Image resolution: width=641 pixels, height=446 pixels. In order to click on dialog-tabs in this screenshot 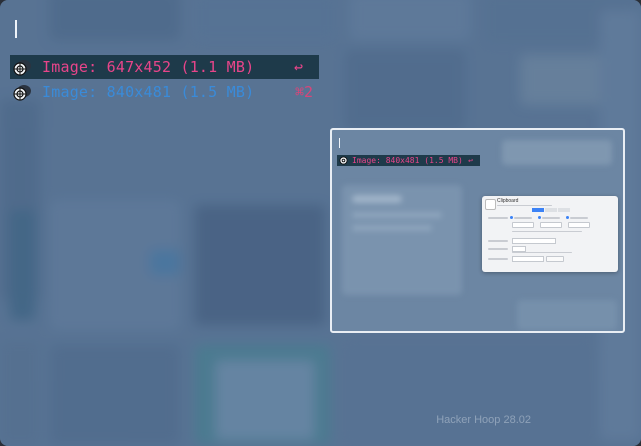, I will do `click(551, 210)`.